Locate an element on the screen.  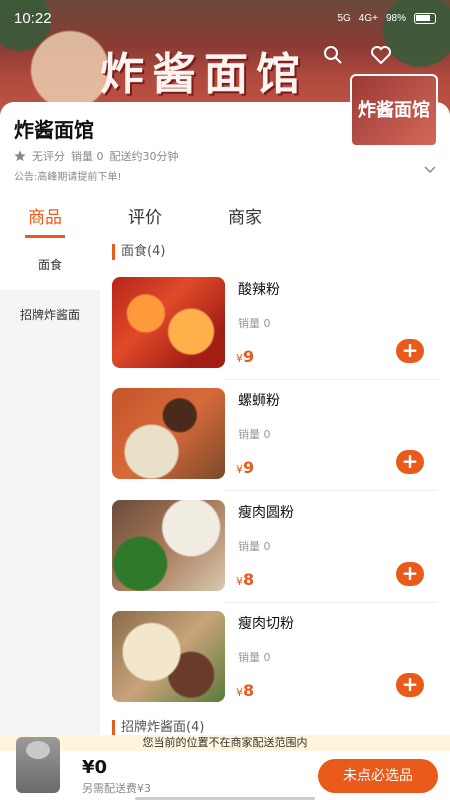
star-icon is located at coordinates (20, 156).